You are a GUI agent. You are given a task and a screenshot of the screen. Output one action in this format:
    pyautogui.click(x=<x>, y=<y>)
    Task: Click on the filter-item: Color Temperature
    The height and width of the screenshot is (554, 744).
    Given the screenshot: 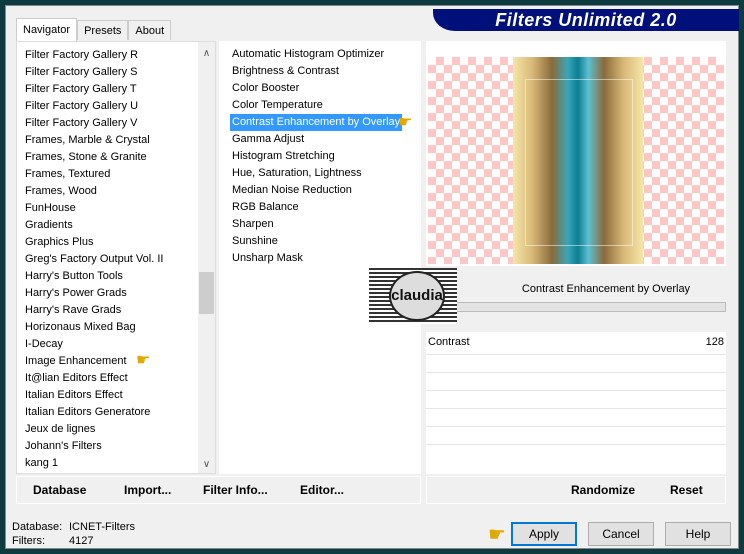 What is the action you would take?
    pyautogui.click(x=320, y=105)
    